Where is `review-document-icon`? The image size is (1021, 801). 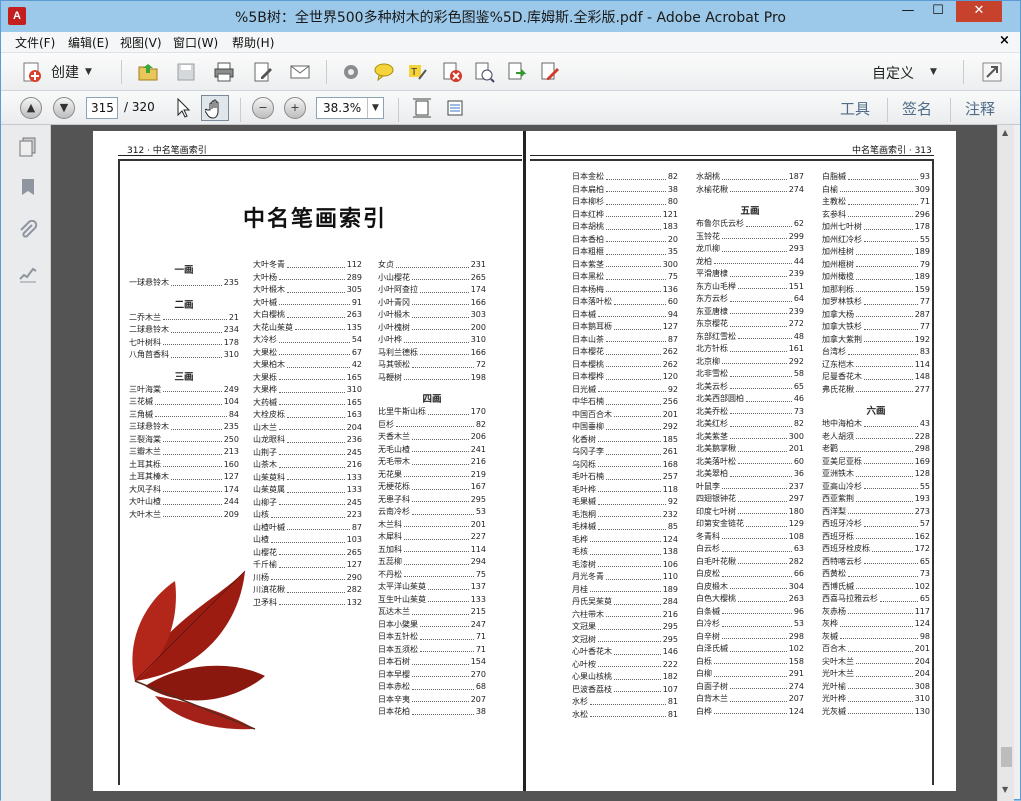
review-document-icon is located at coordinates (484, 72).